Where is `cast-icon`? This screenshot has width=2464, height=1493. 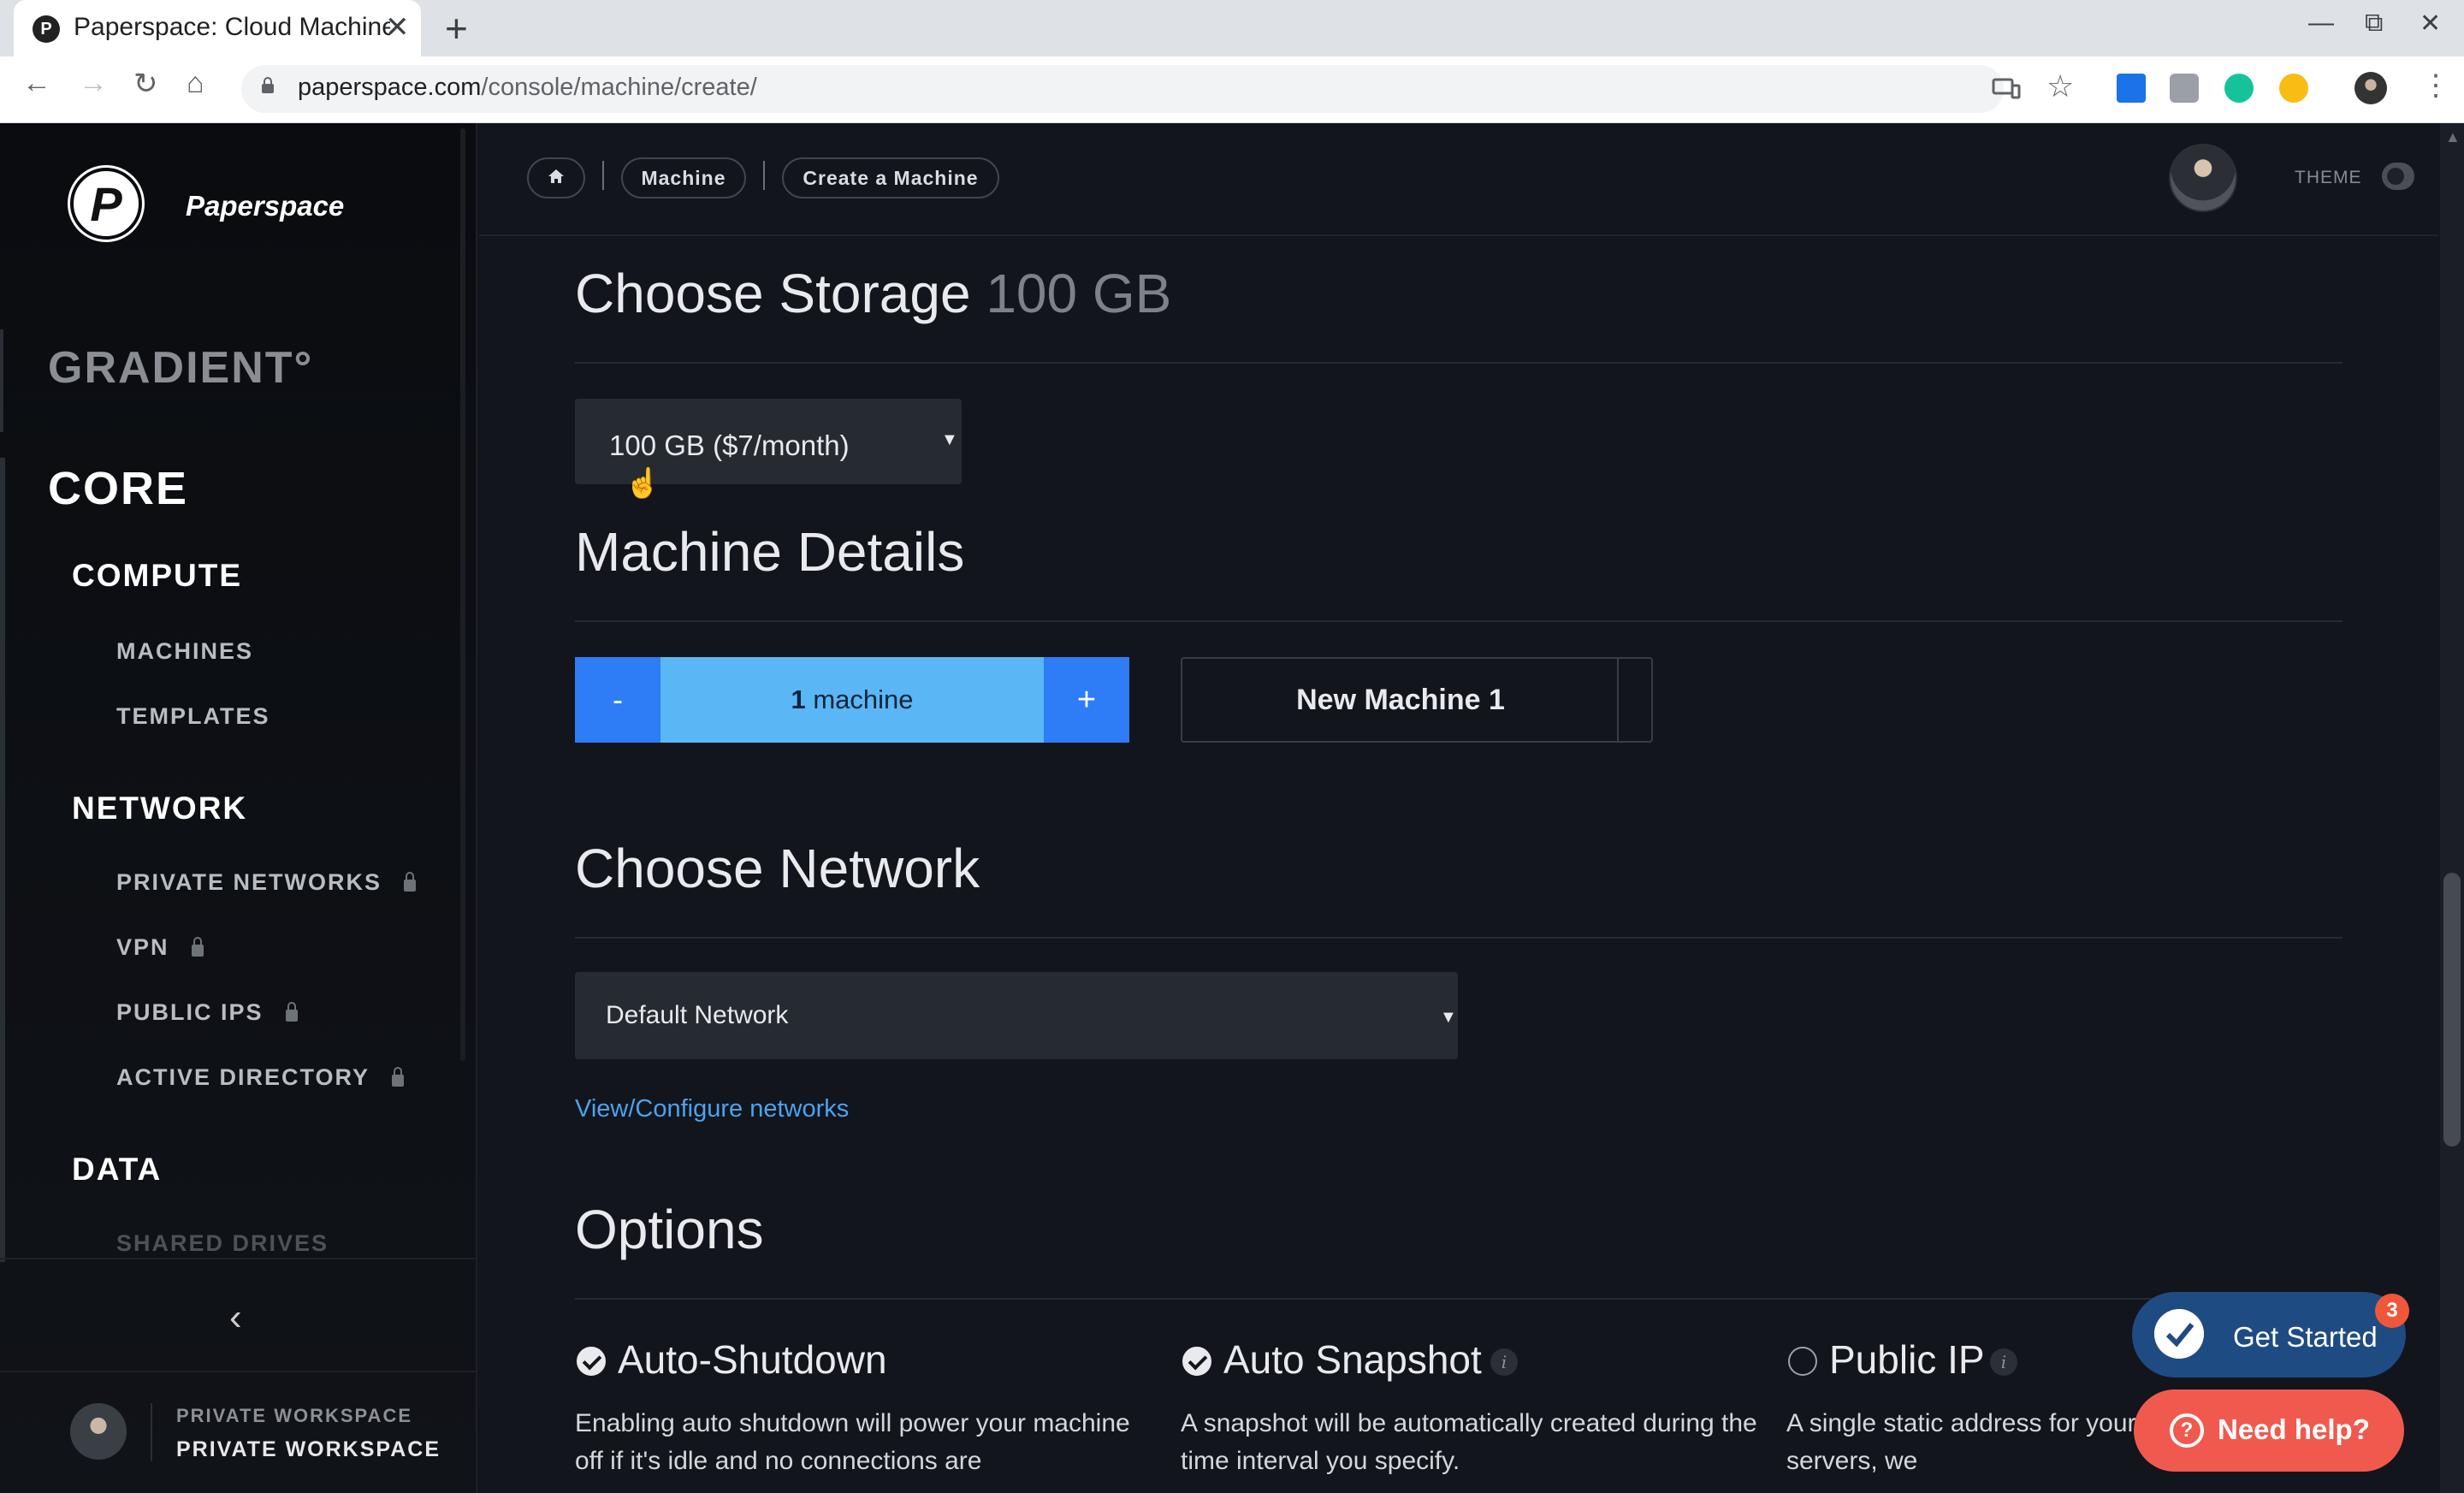 cast-icon is located at coordinates (2006, 89).